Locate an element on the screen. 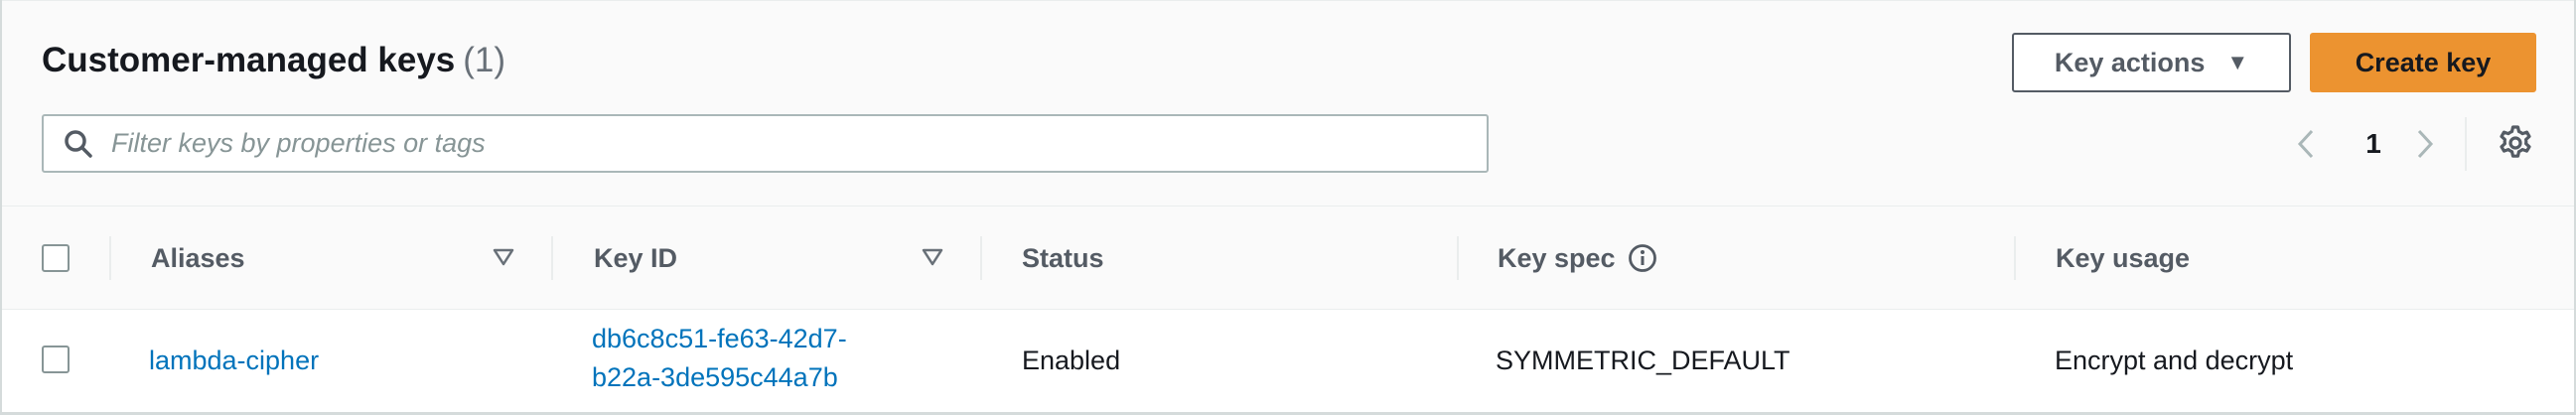 The width and height of the screenshot is (2576, 415). column-header-key-usage: Key usage is located at coordinates (2123, 257).